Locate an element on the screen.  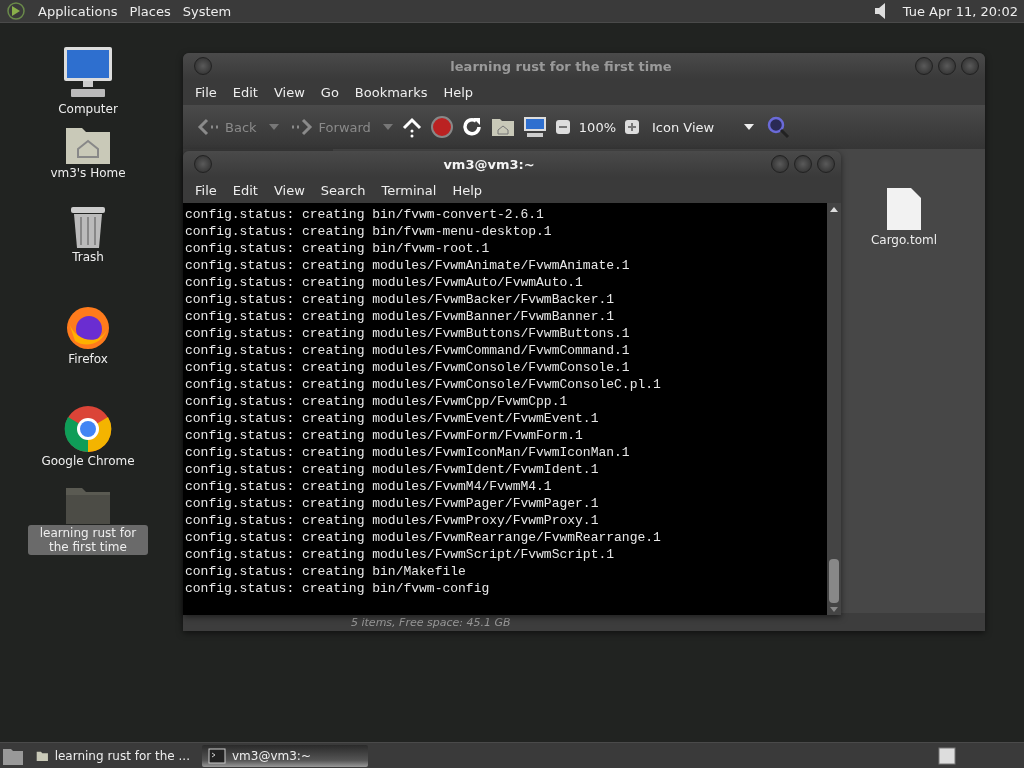
window-title: vm3@vm3:~ is located at coordinates (489, 164).